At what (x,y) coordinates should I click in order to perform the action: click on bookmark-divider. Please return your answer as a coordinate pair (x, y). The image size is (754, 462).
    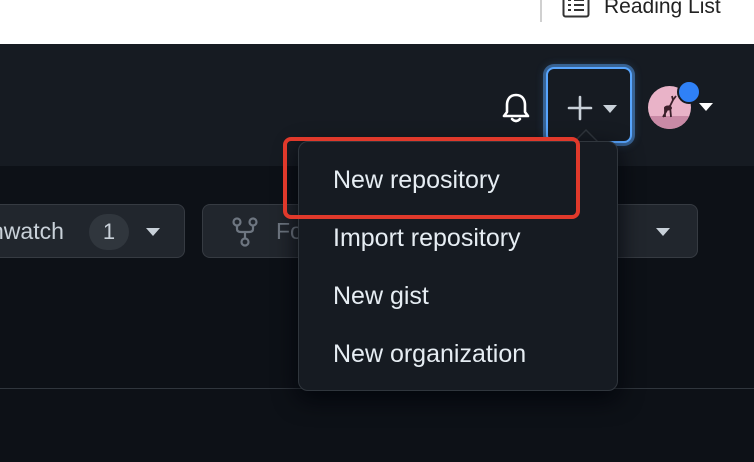
    Looking at the image, I should click on (541, 11).